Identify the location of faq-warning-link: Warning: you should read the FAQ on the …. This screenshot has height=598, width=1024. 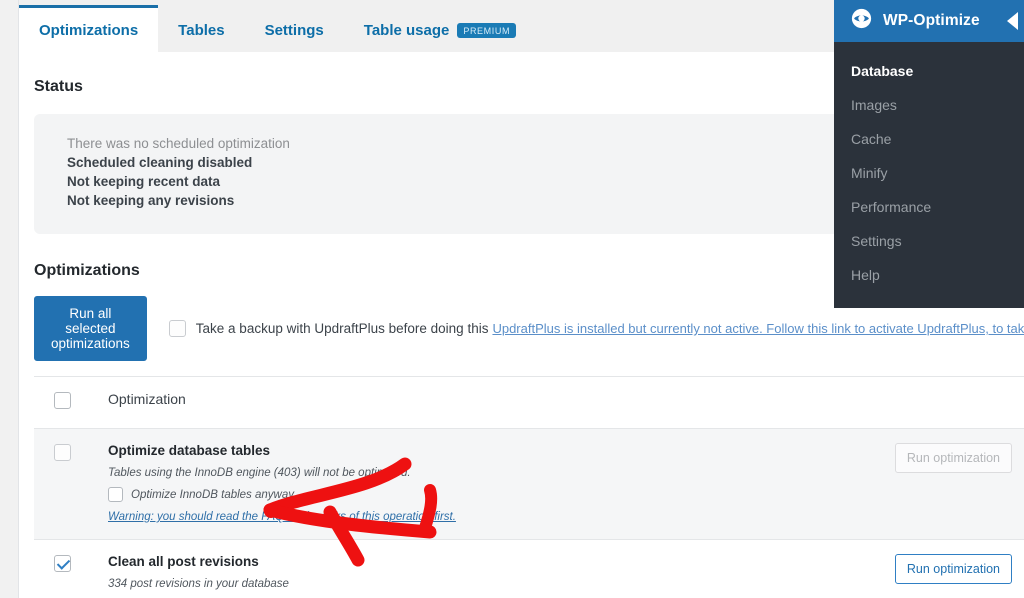
(282, 517).